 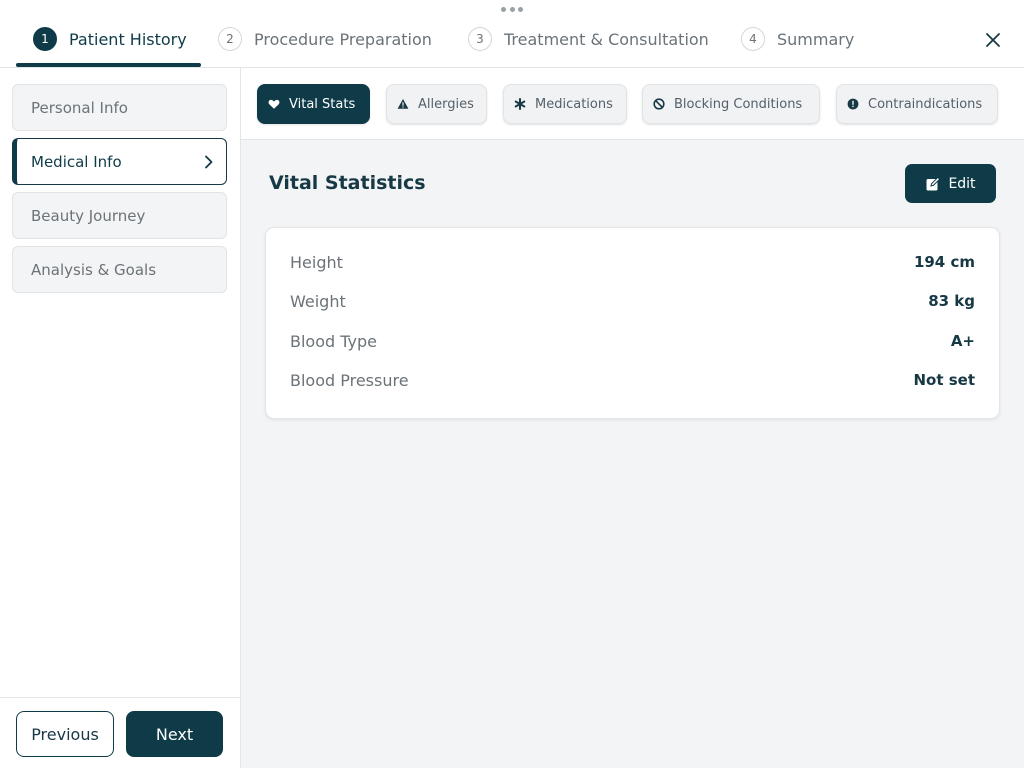 I want to click on chevron-right-icon, so click(x=209, y=161).